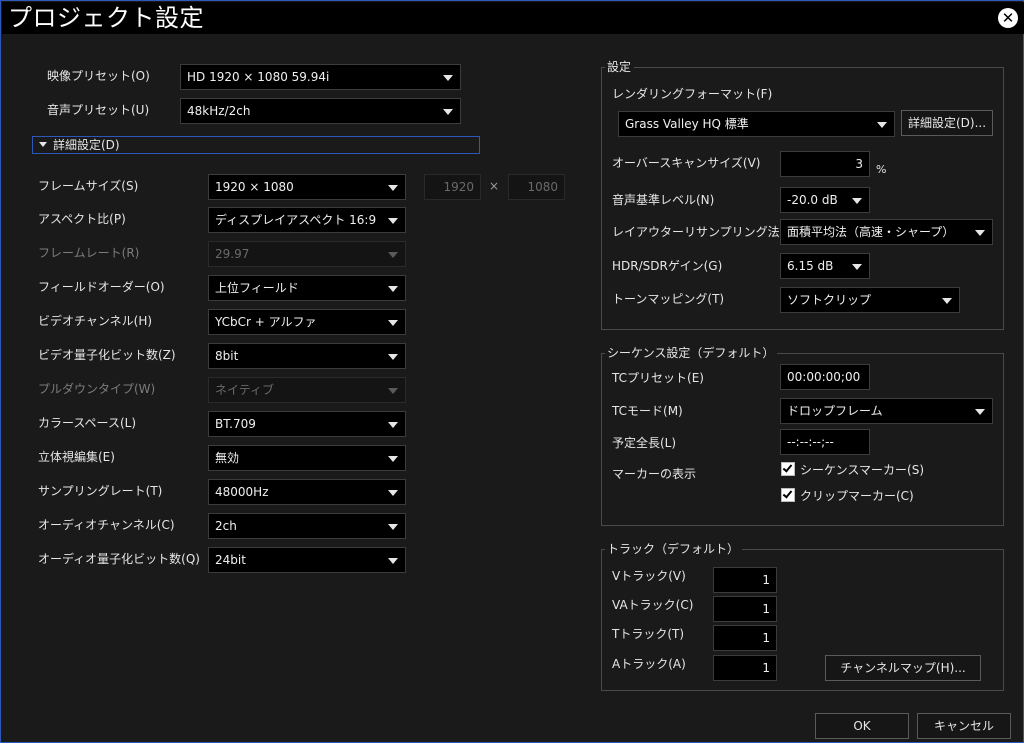 Image resolution: width=1024 pixels, height=743 pixels. What do you see at coordinates (654, 474) in the screenshot?
I see `marker-display-label: マーカーの表示` at bounding box center [654, 474].